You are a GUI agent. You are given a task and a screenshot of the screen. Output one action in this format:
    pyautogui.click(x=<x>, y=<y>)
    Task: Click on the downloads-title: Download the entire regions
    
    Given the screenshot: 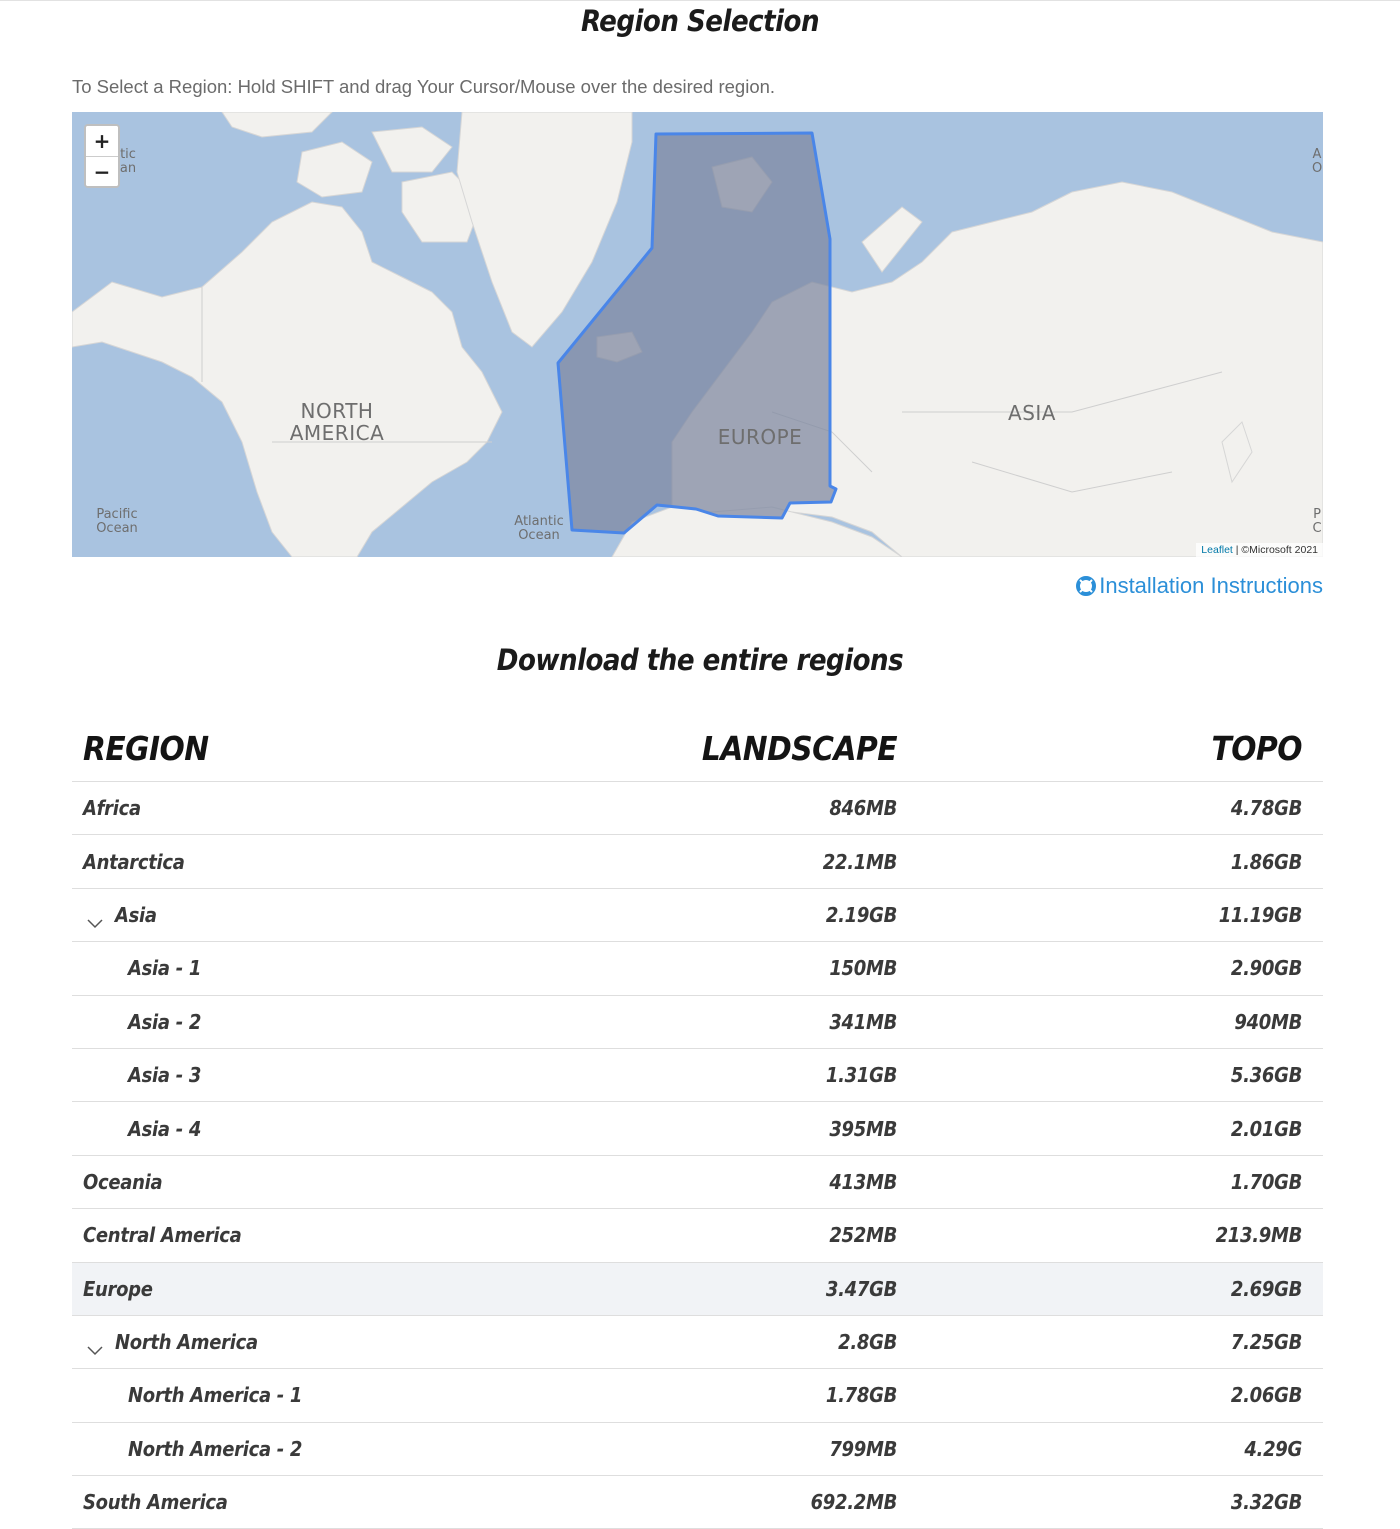 What is the action you would take?
    pyautogui.click(x=700, y=660)
    